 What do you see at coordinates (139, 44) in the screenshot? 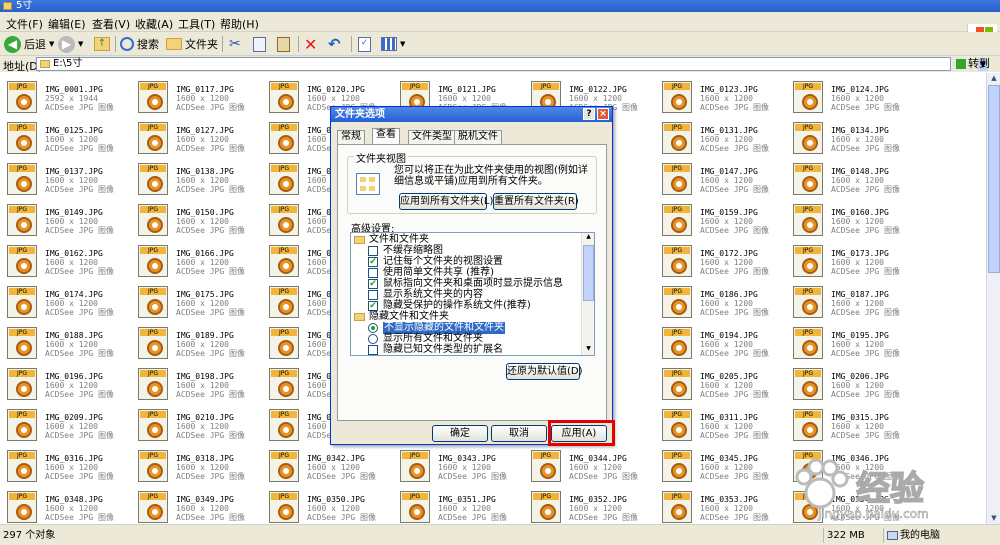
I see `search-button: 搜索` at bounding box center [139, 44].